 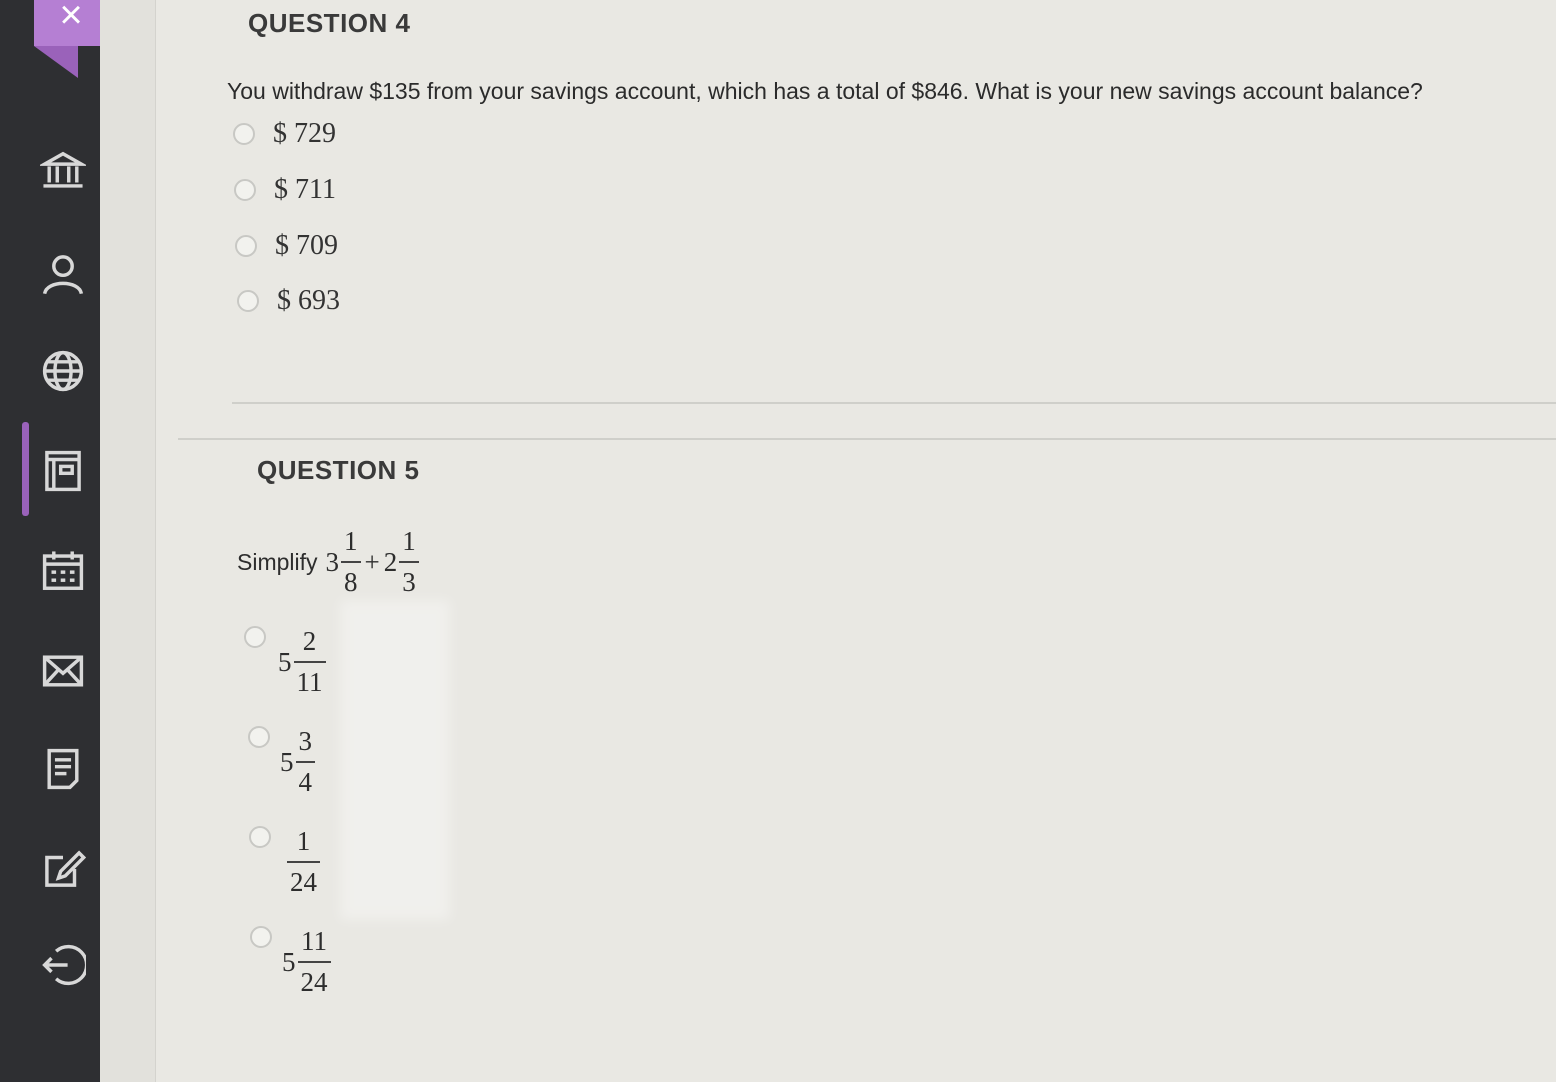 I want to click on numerator: 3, so click(x=305, y=741).